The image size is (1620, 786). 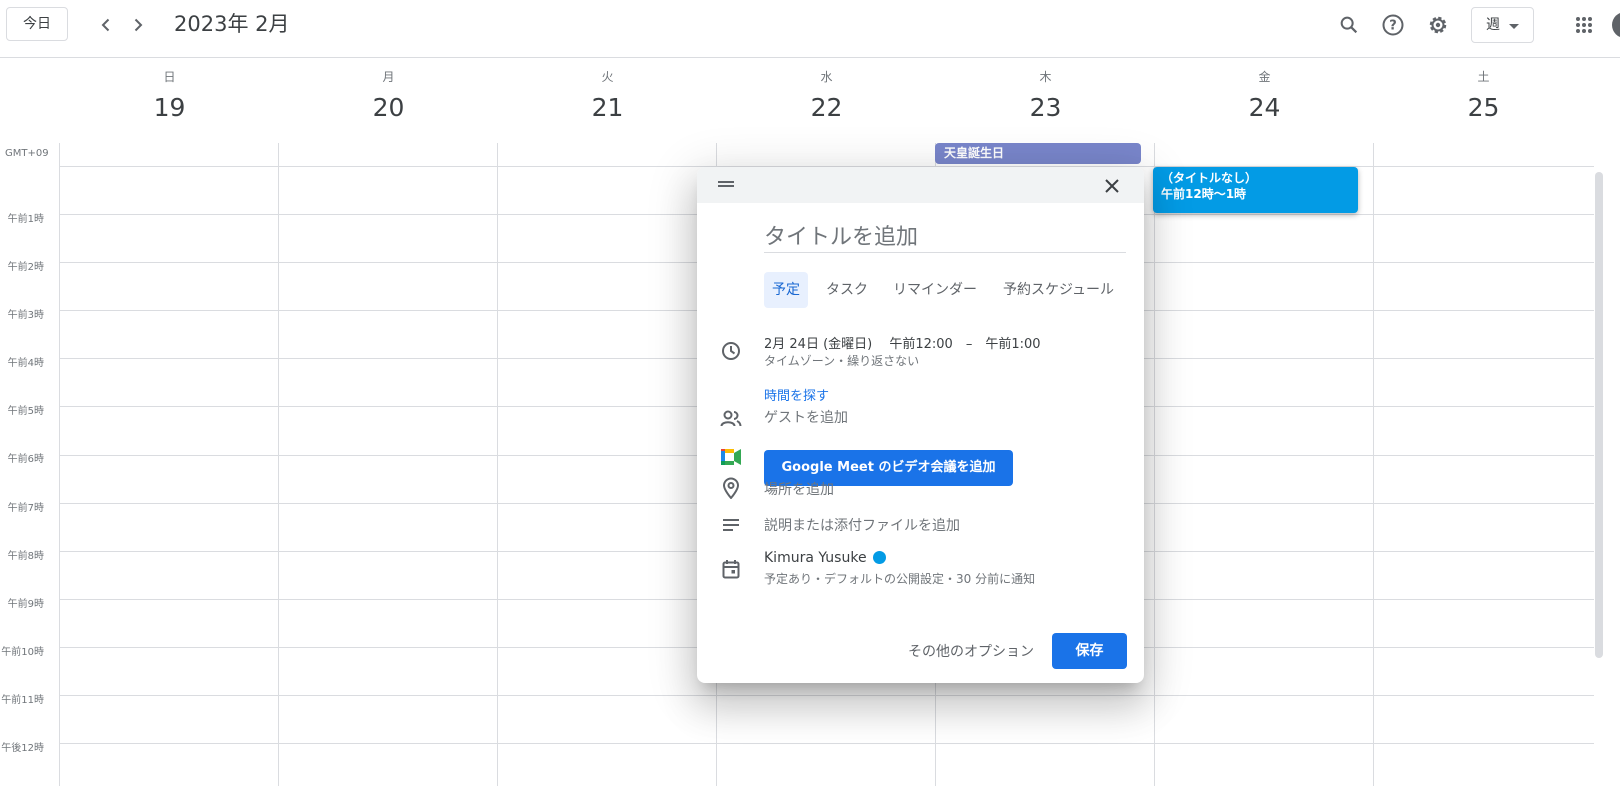 I want to click on day-of-week: 土, so click(x=1483, y=77).